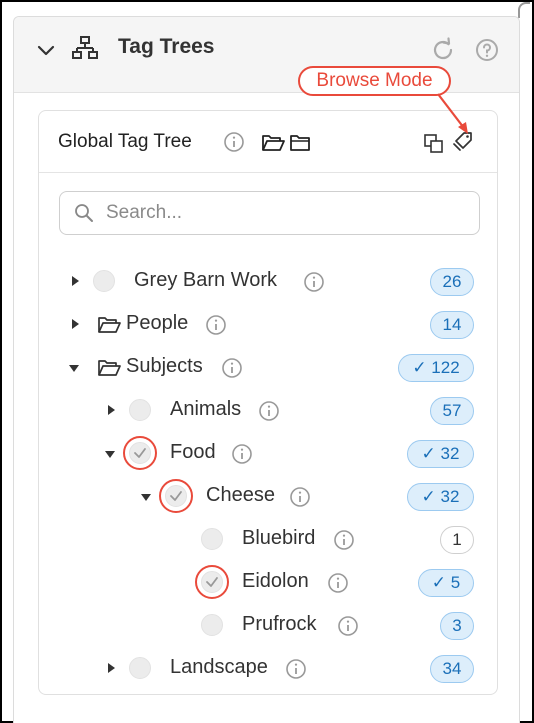  I want to click on panel-title: Tag Trees, so click(166, 46).